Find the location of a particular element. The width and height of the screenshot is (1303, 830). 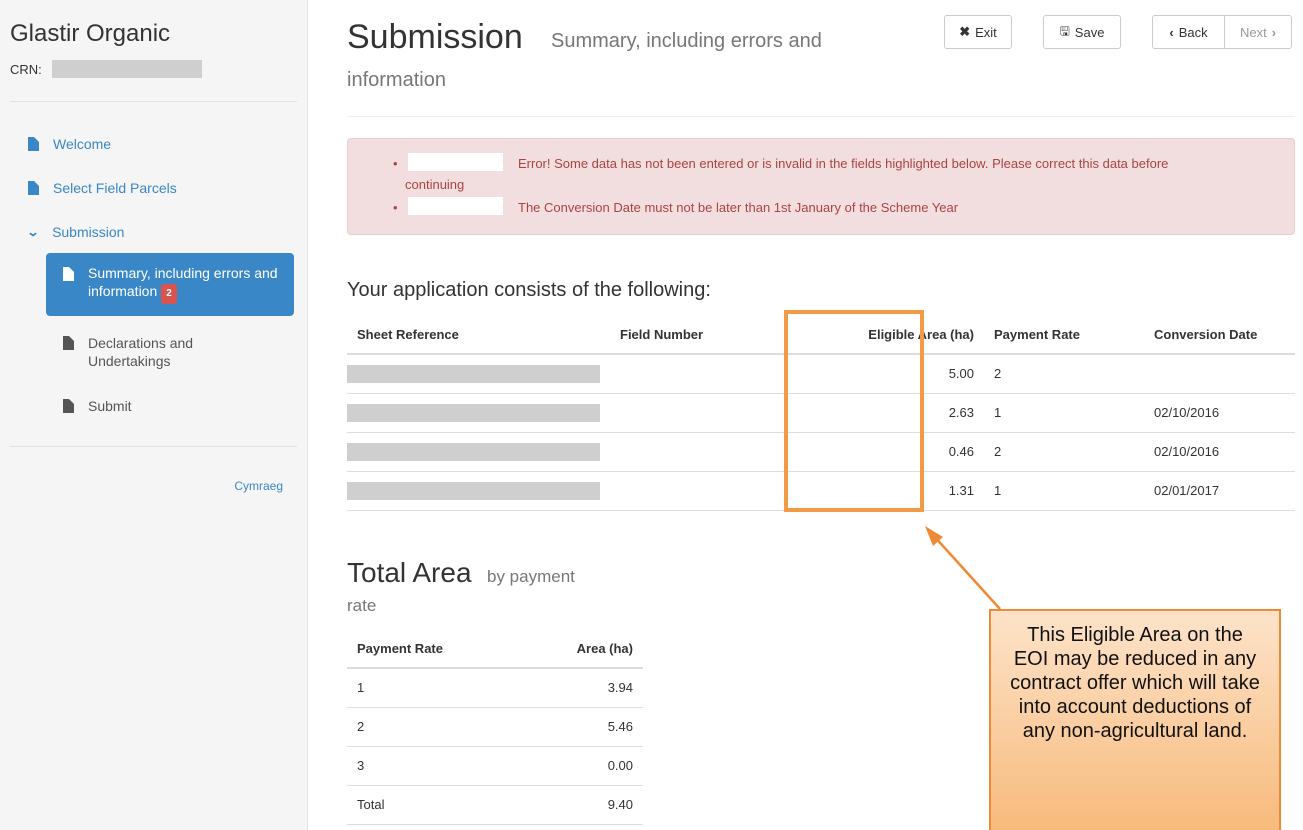

conversion-date-cell is located at coordinates (1219, 374).